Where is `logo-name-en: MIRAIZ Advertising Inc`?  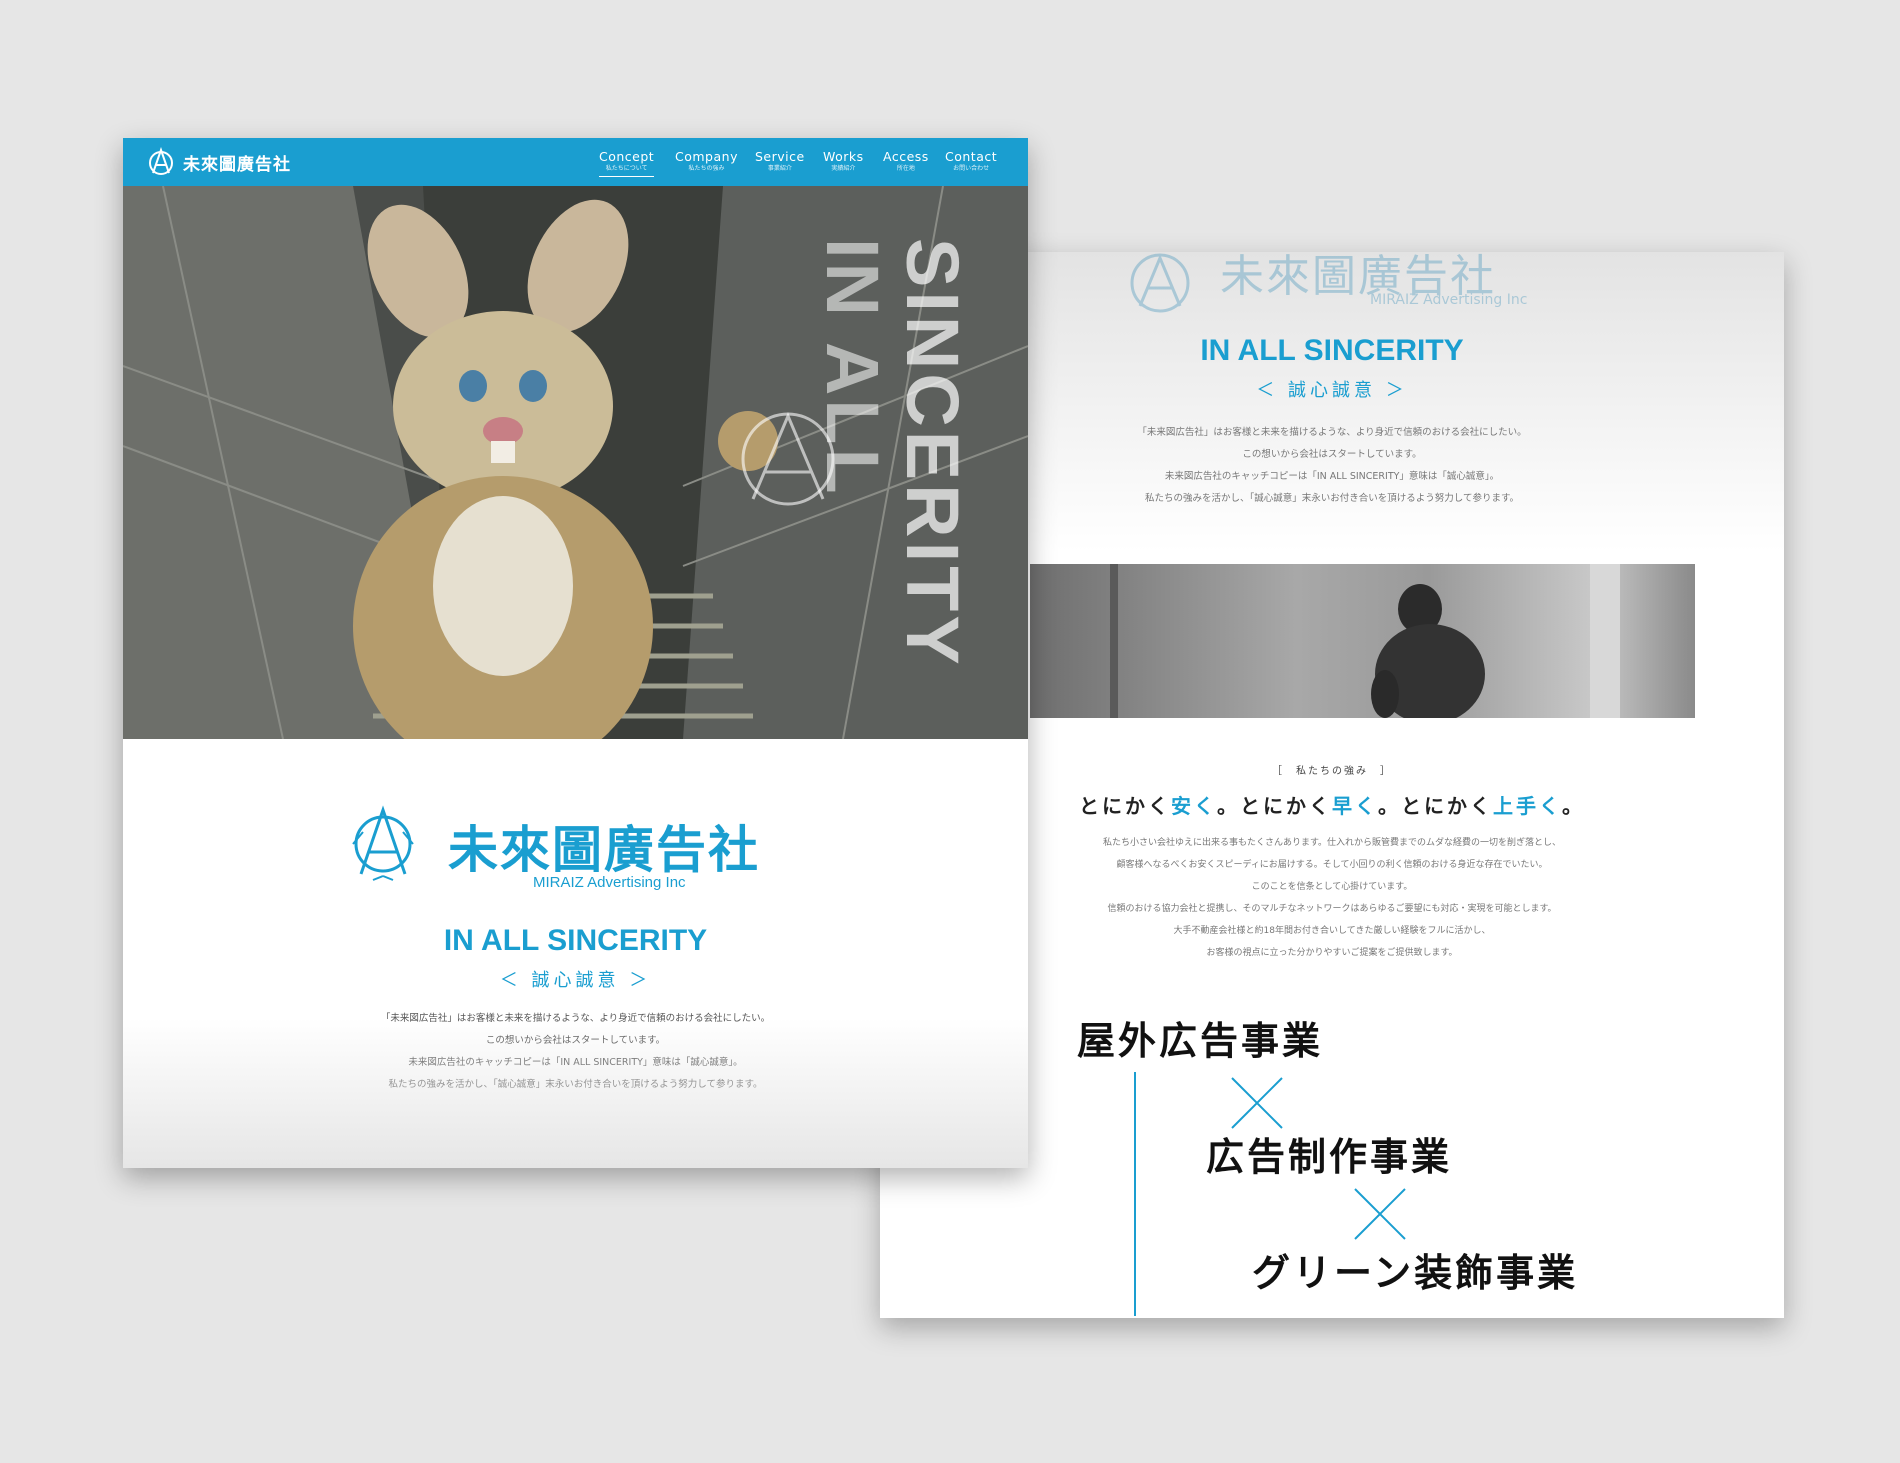 logo-name-en: MIRAIZ Advertising Inc is located at coordinates (609, 882).